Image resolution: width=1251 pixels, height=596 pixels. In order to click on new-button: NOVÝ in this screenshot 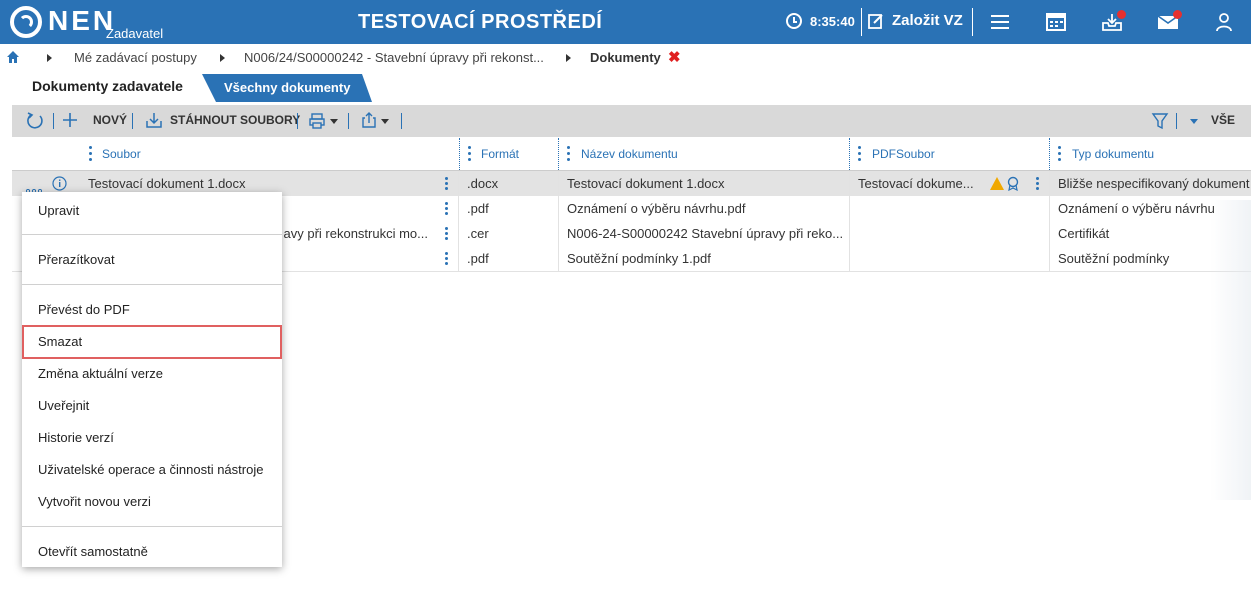, I will do `click(110, 120)`.